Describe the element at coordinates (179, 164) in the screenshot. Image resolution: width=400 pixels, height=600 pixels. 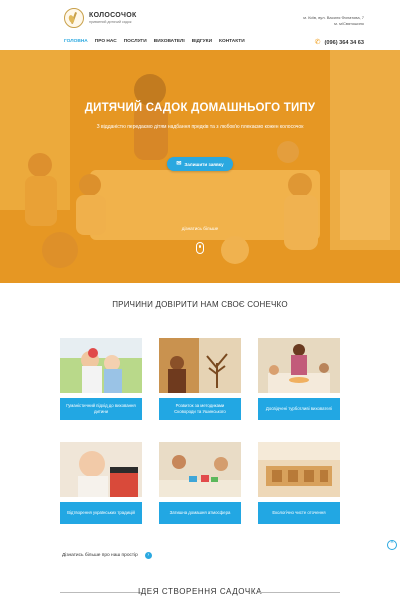
I see `envelope-icon: ✉` at that location.